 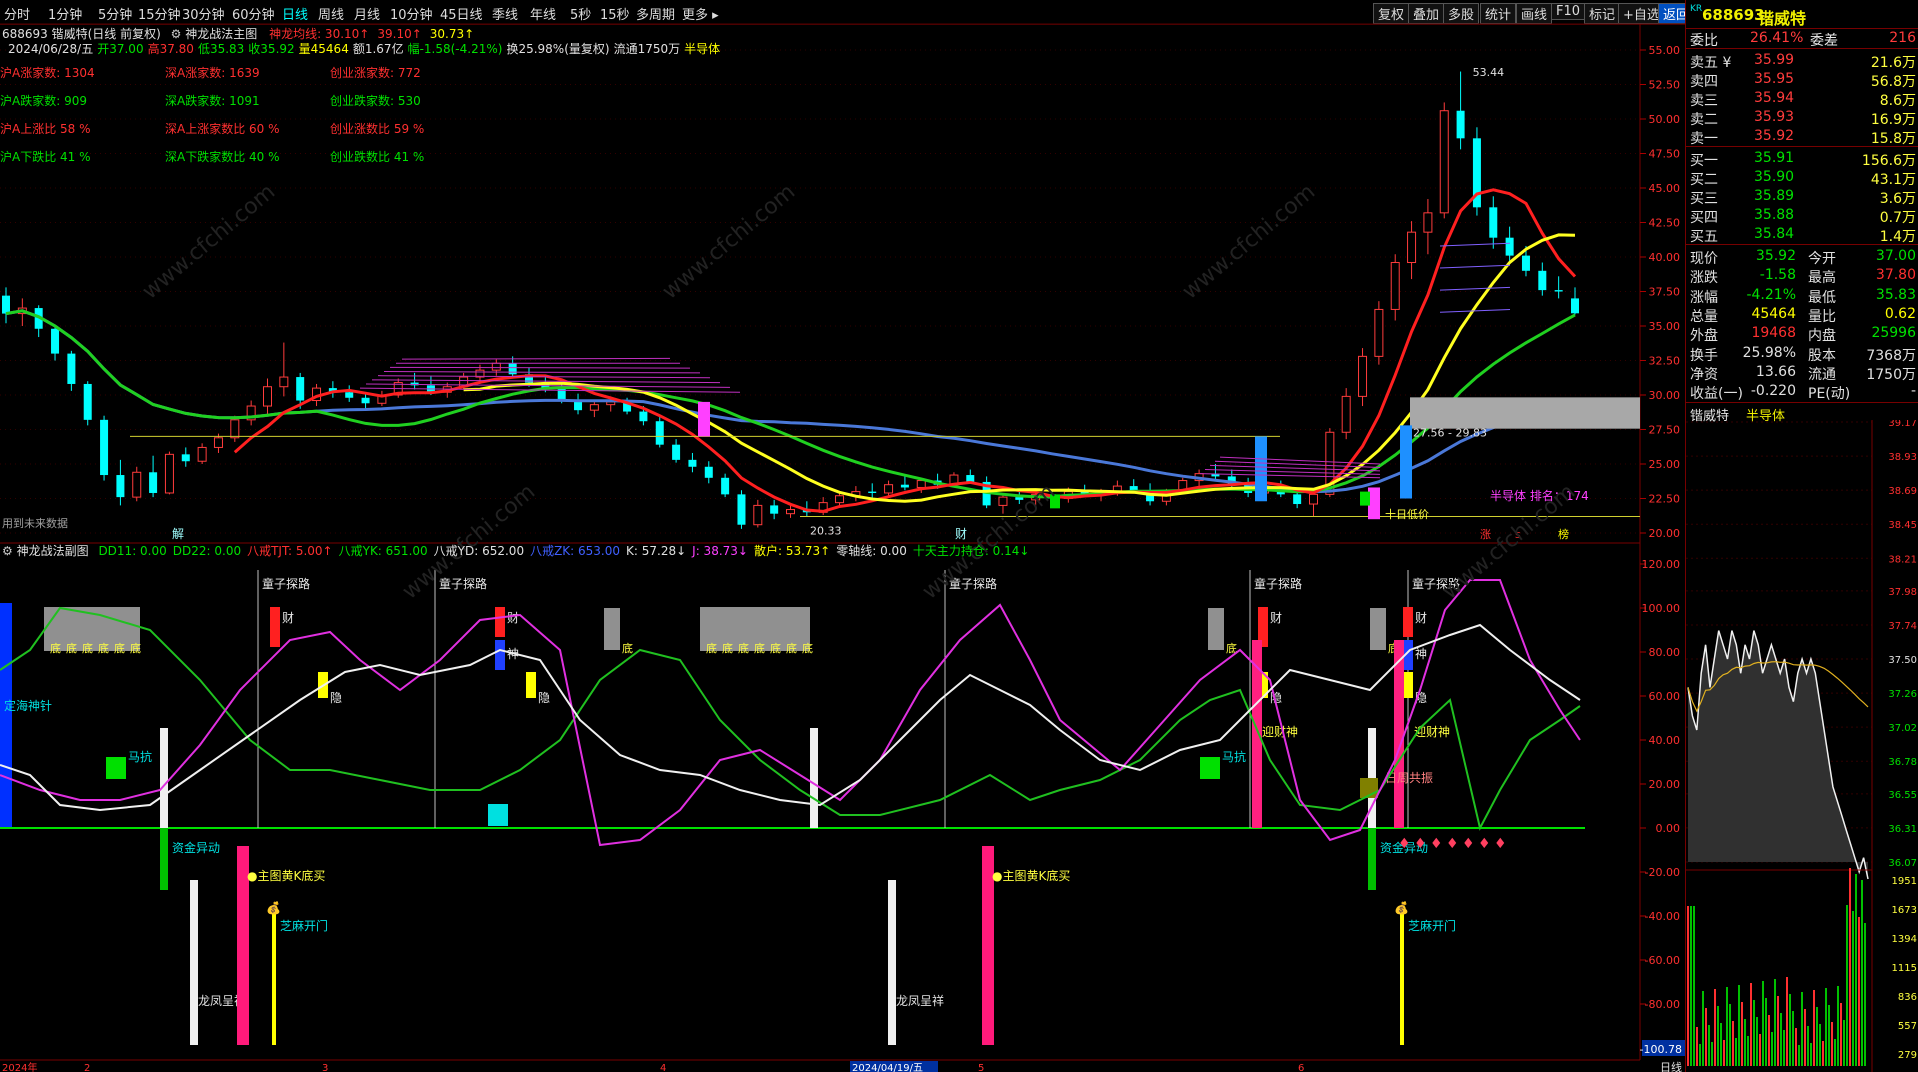 What do you see at coordinates (1774, 60) in the screenshot?
I see `ask-price: 35.99` at bounding box center [1774, 60].